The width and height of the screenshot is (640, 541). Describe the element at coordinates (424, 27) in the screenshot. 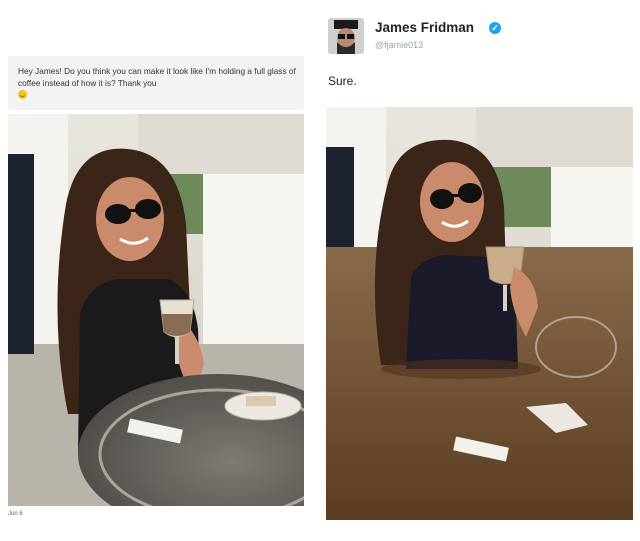

I see `user-name: James Fridman` at that location.